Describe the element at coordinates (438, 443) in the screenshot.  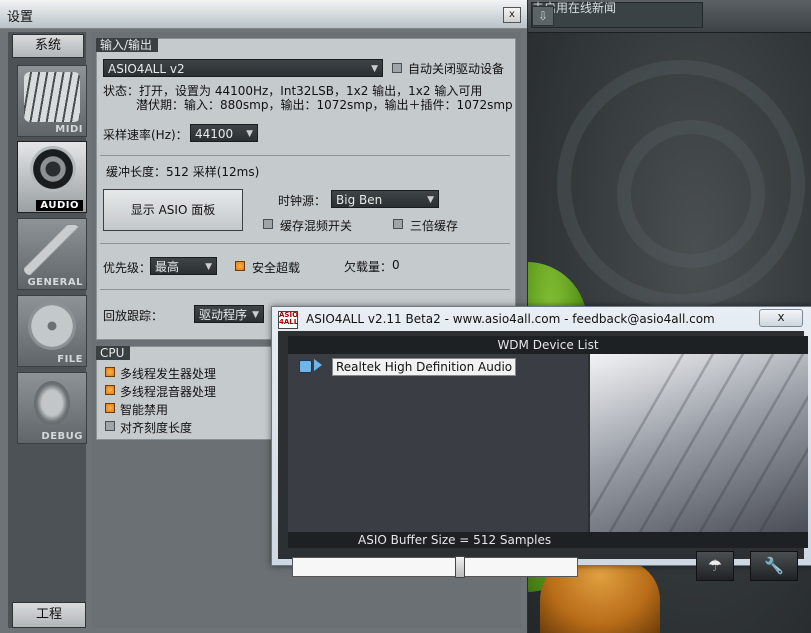
I see `wdm-device-list` at that location.